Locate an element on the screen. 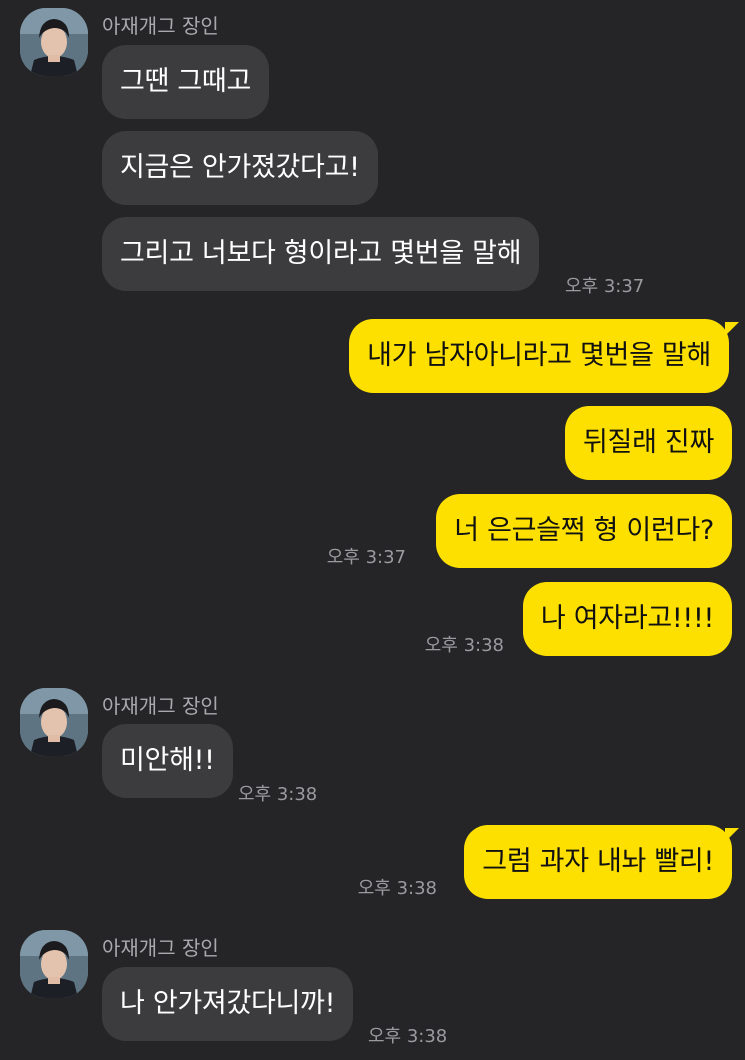 This screenshot has width=745, height=1060. incoming-message-bubble: 그땐 그때고 is located at coordinates (185, 82).